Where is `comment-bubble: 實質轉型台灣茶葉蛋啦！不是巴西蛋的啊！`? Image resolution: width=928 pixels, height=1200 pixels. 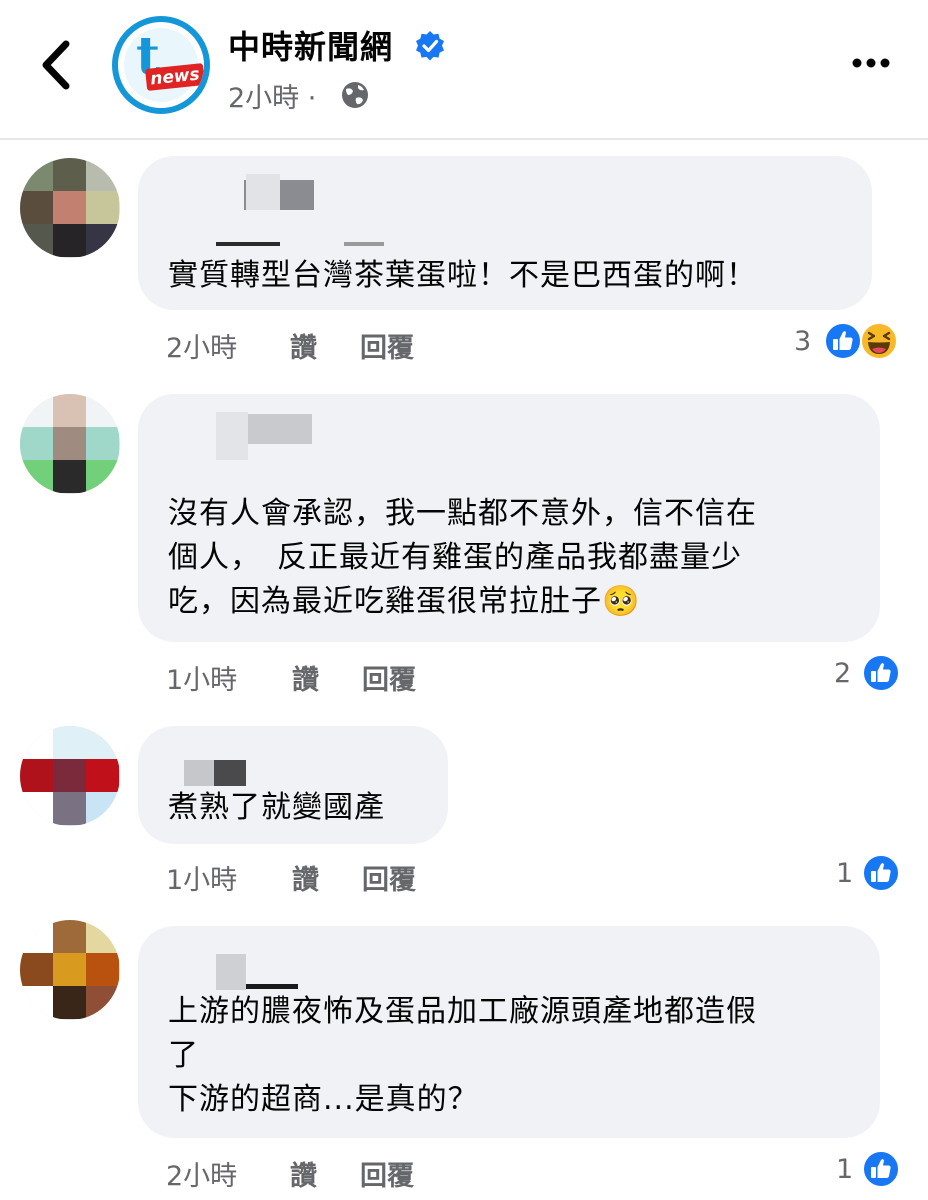
comment-bubble: 實質轉型台灣茶葉蛋啦！不是巴西蛋的啊！ is located at coordinates (505, 233).